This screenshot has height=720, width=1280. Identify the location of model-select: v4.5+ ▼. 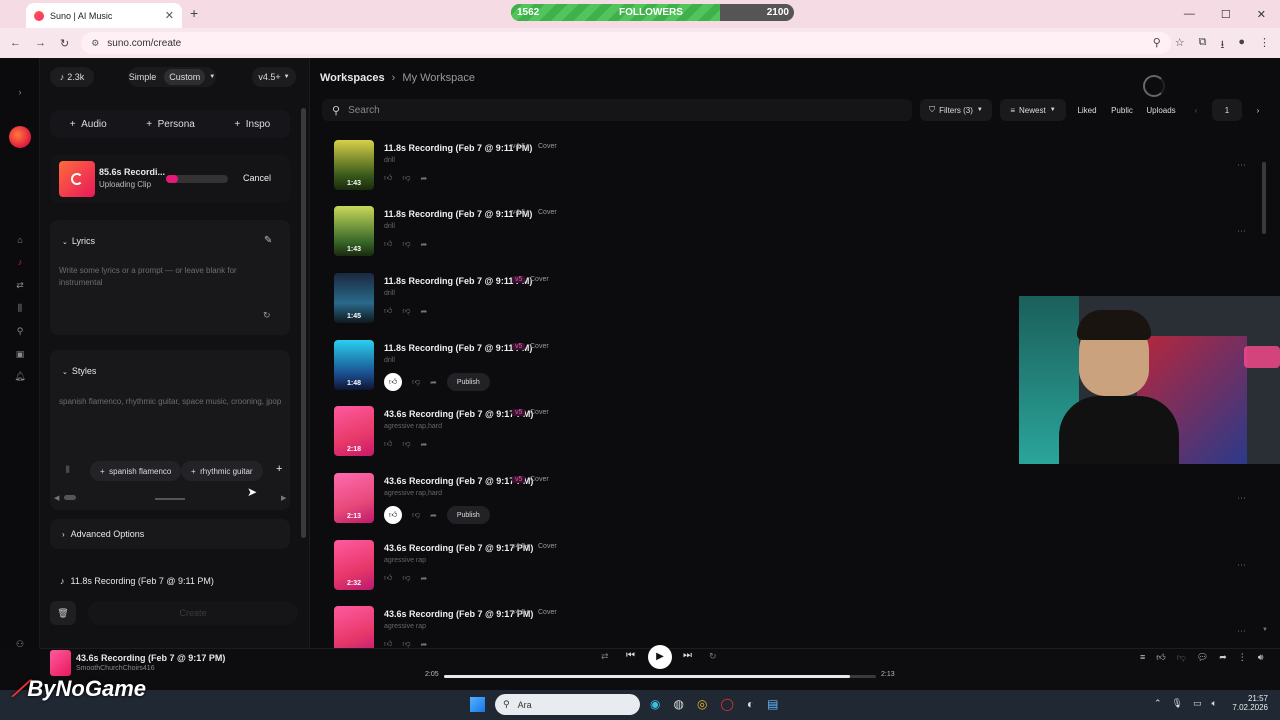
(274, 77).